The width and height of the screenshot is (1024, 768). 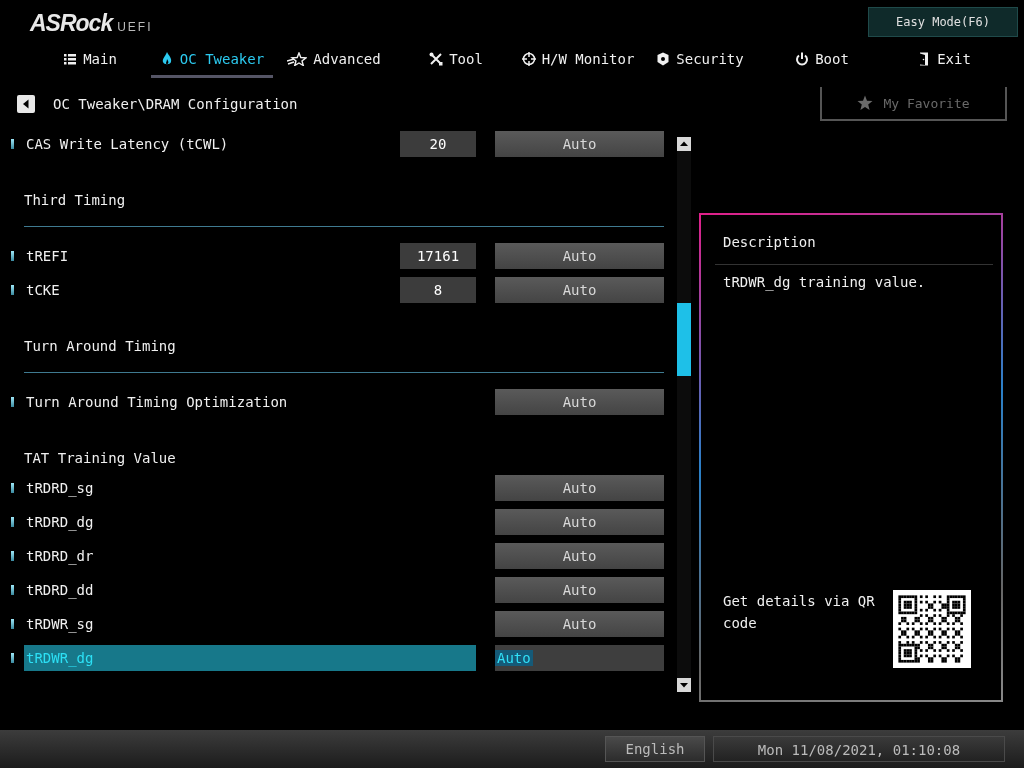 I want to click on scrollbar-thumb, so click(x=684, y=339).